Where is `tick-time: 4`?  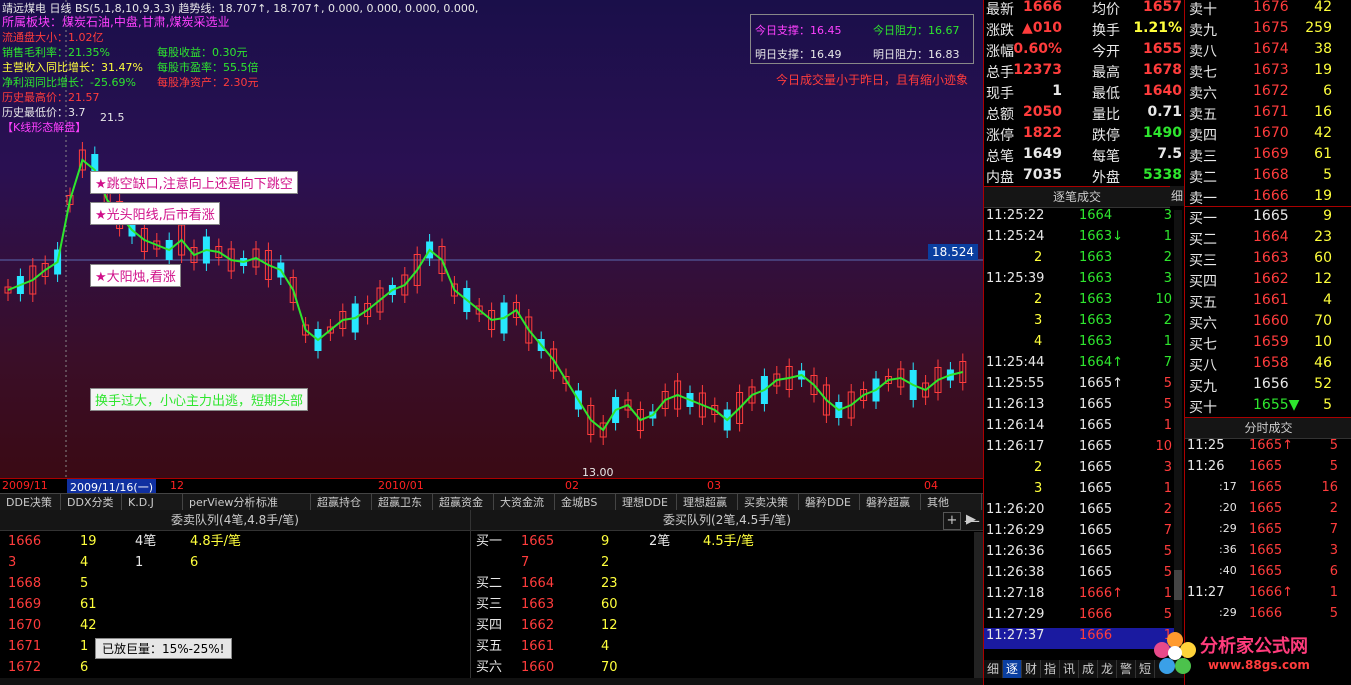 tick-time: 4 is located at coordinates (1038, 341).